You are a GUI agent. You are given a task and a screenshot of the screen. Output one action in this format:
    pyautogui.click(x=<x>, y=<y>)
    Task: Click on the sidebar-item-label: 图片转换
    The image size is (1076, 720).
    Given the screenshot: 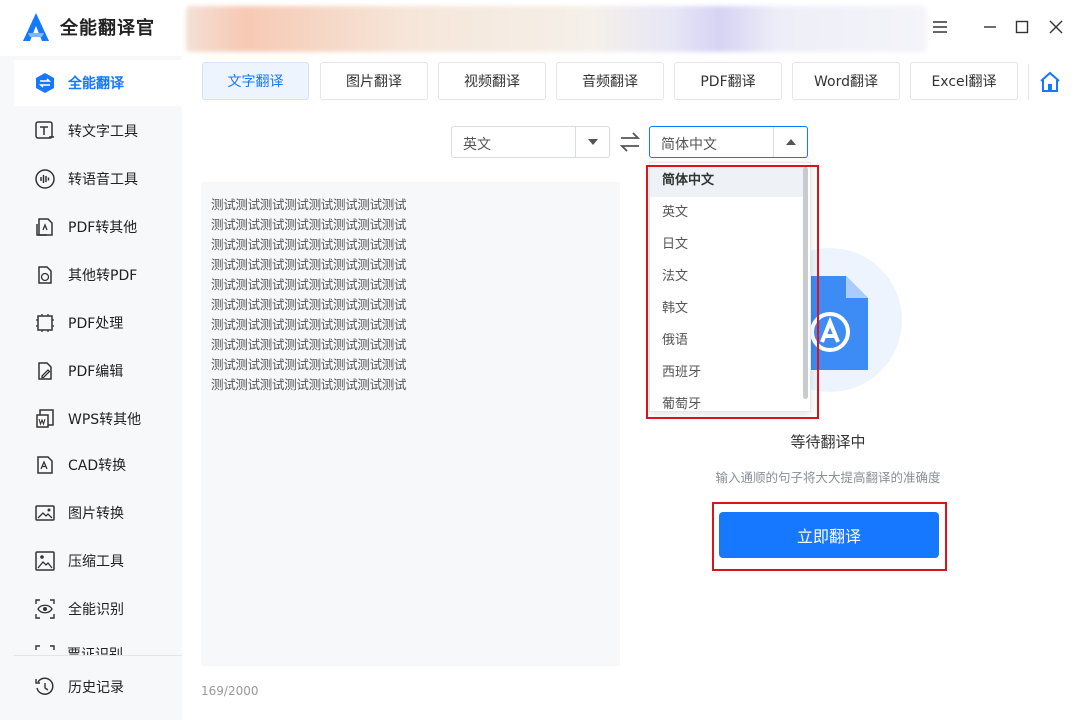 What is the action you would take?
    pyautogui.click(x=96, y=514)
    